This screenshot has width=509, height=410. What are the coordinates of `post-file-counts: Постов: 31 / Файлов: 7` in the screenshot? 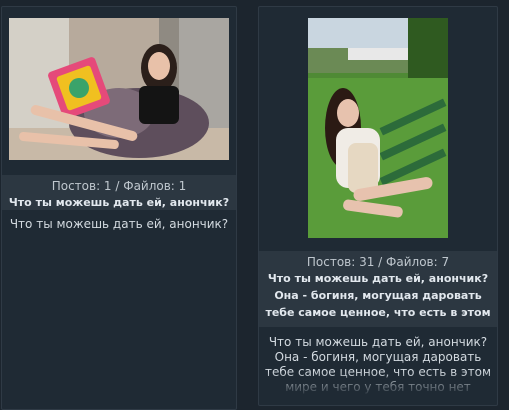 It's located at (378, 262).